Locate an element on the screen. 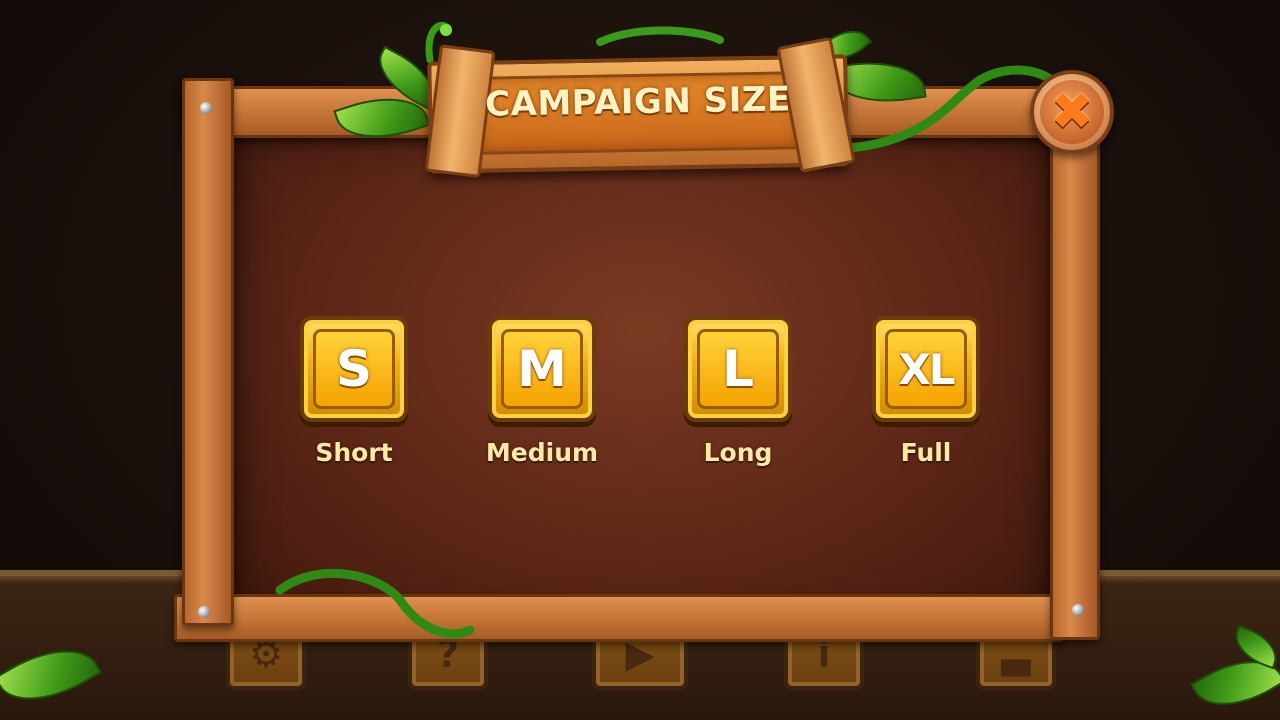  size-badge: XL is located at coordinates (926, 369).